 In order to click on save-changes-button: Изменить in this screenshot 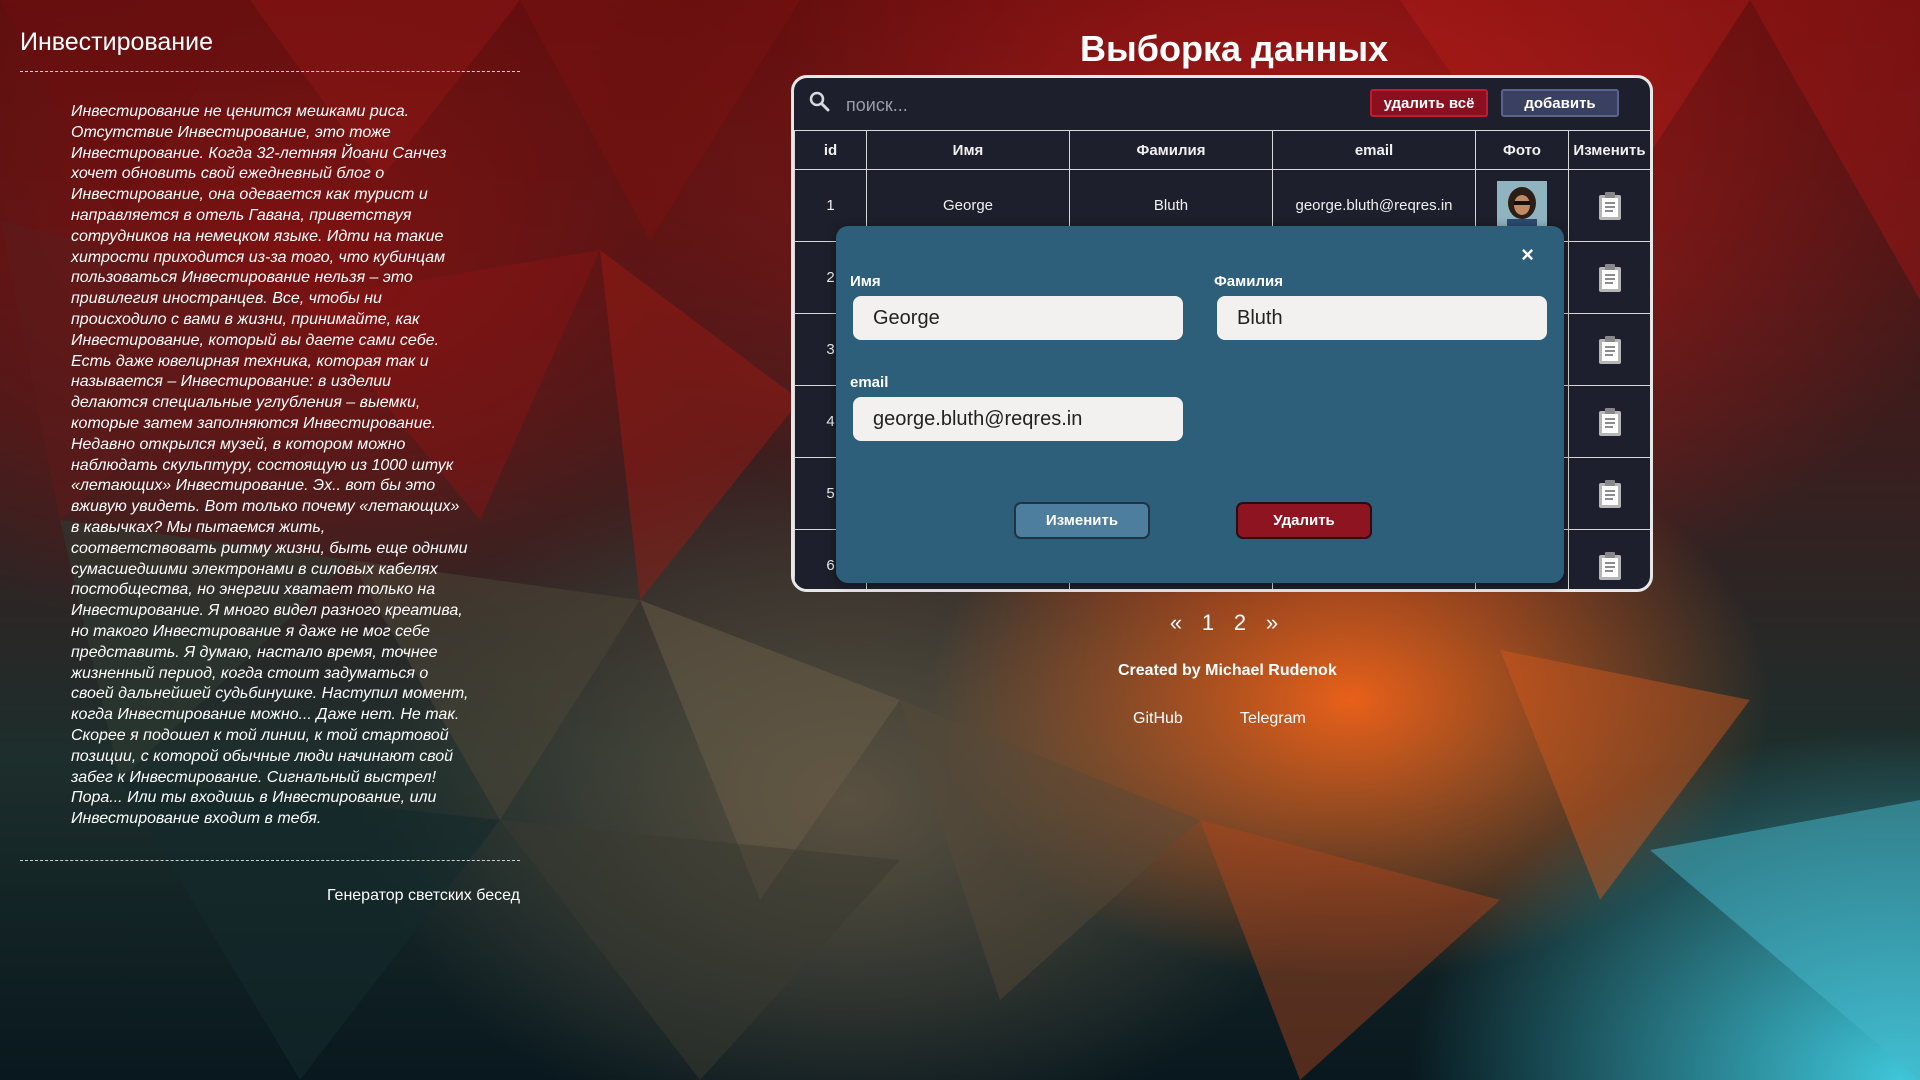, I will do `click(1082, 520)`.